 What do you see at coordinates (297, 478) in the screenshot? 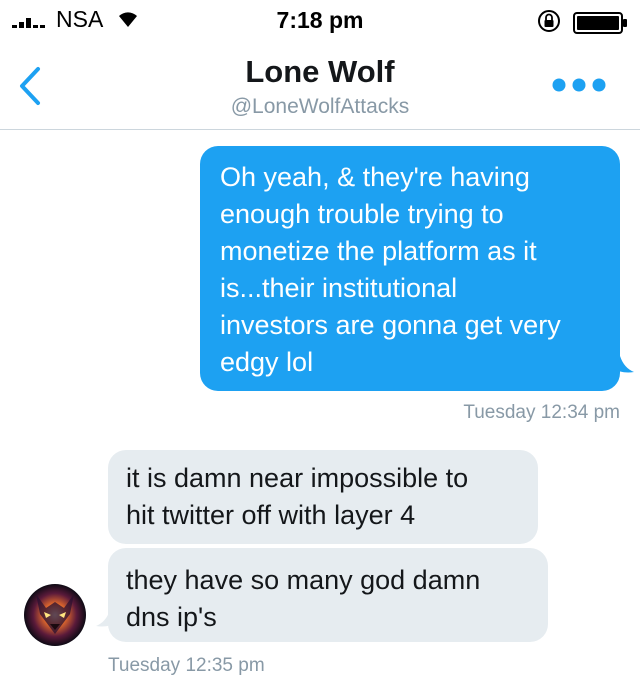
I see `message-line: it is damn near impossible to` at bounding box center [297, 478].